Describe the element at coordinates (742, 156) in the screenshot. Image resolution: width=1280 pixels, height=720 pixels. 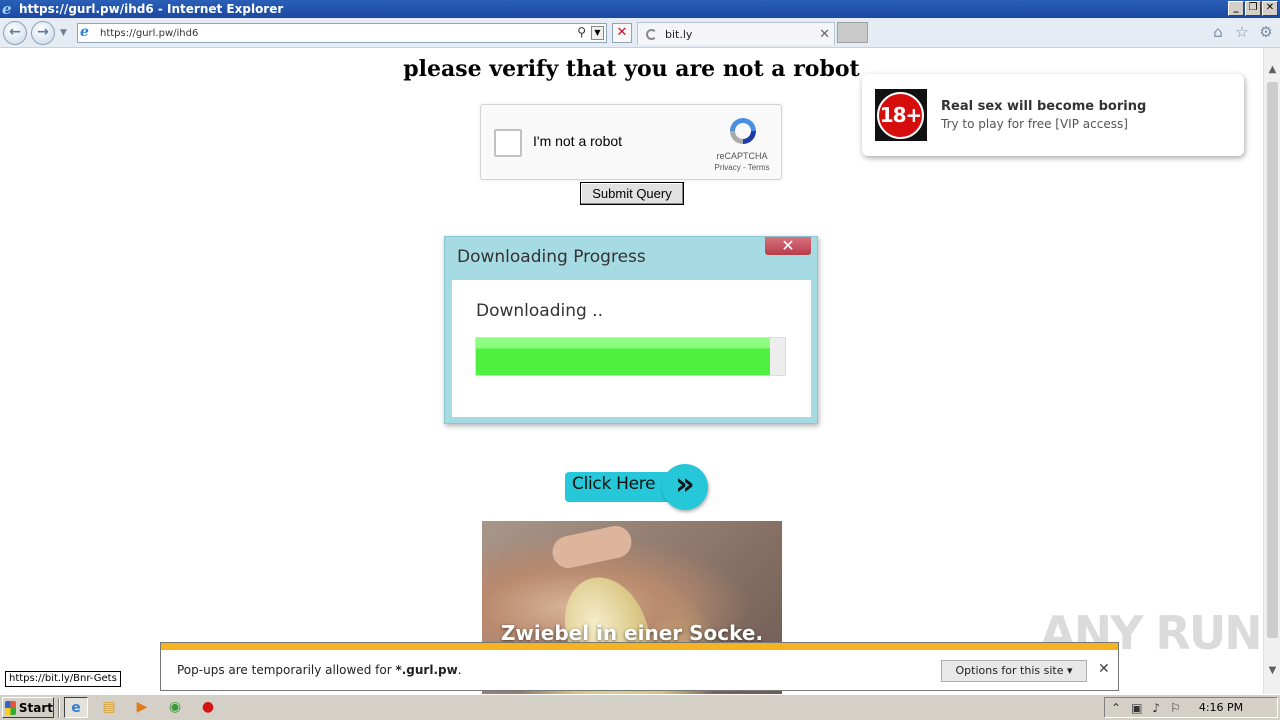
I see `recaptcha-brand: reCAPTCHA` at that location.